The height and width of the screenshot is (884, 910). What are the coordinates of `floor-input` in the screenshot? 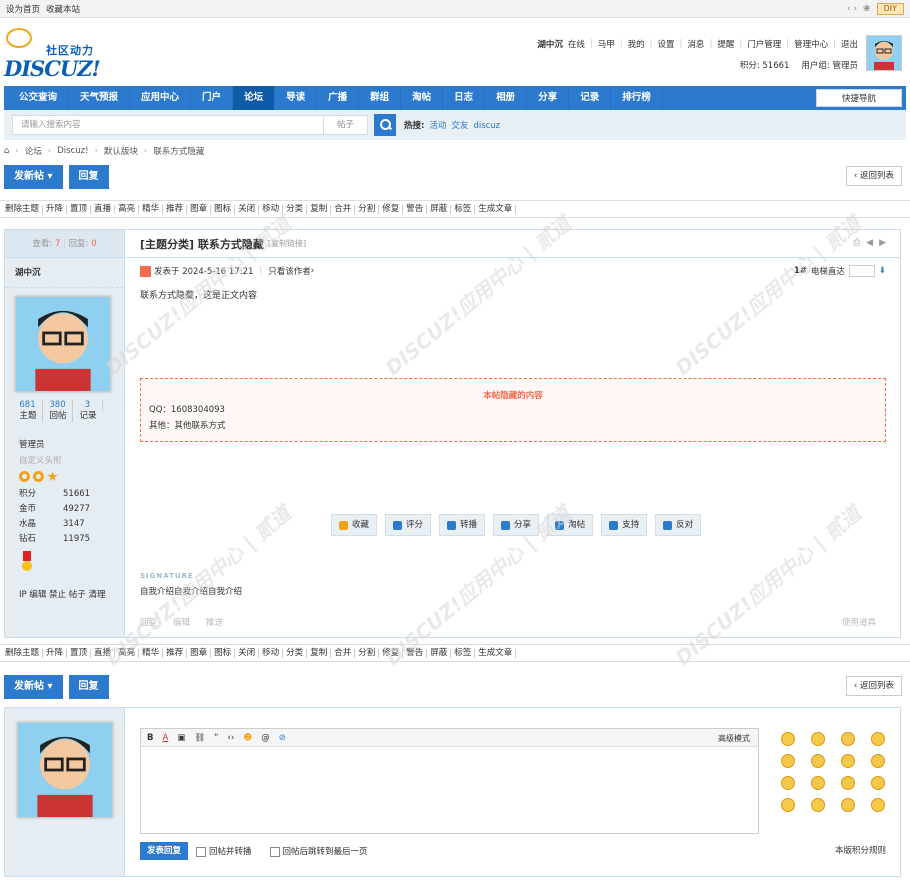 It's located at (861, 271).